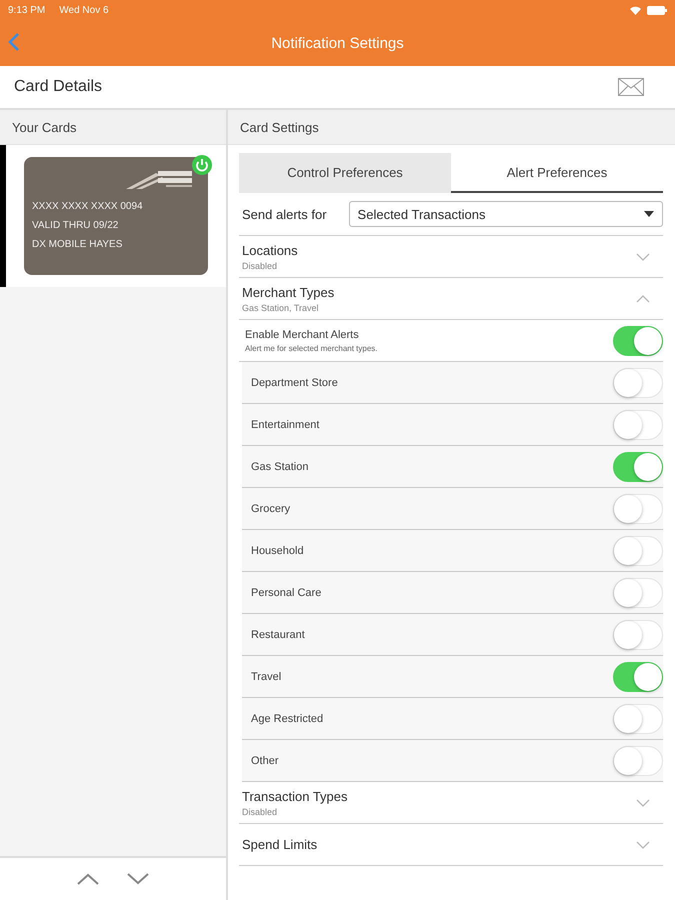 The image size is (675, 900). What do you see at coordinates (295, 796) in the screenshot?
I see `section-title: Transaction Types` at bounding box center [295, 796].